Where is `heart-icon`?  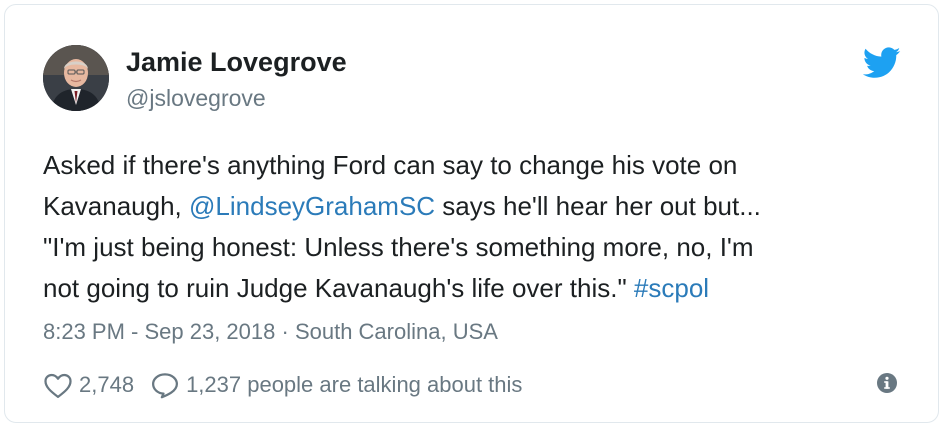
heart-icon is located at coordinates (58, 385).